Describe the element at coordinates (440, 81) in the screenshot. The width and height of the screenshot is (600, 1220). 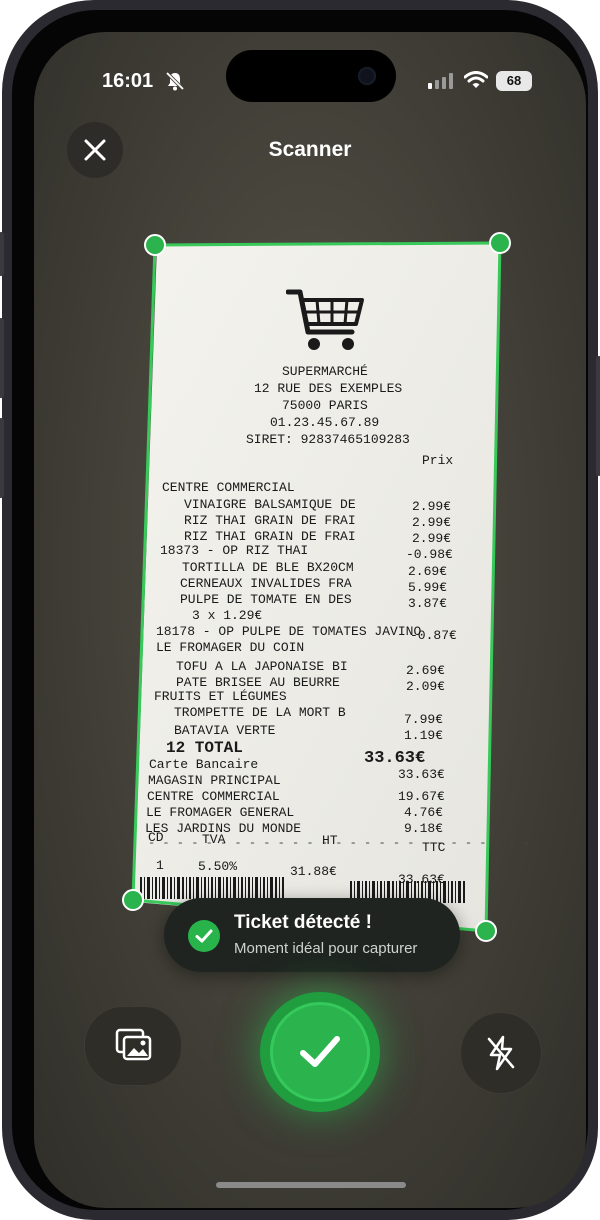
I see `signal-icon` at that location.